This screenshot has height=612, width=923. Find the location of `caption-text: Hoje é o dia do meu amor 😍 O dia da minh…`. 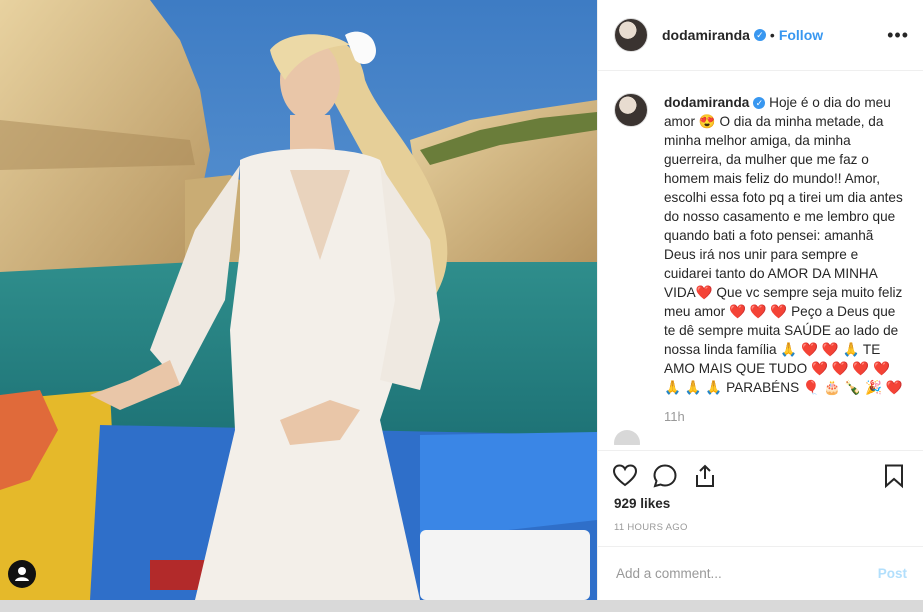

caption-text: Hoje é o dia do meu amor 😍 O dia da minh… is located at coordinates (783, 245).